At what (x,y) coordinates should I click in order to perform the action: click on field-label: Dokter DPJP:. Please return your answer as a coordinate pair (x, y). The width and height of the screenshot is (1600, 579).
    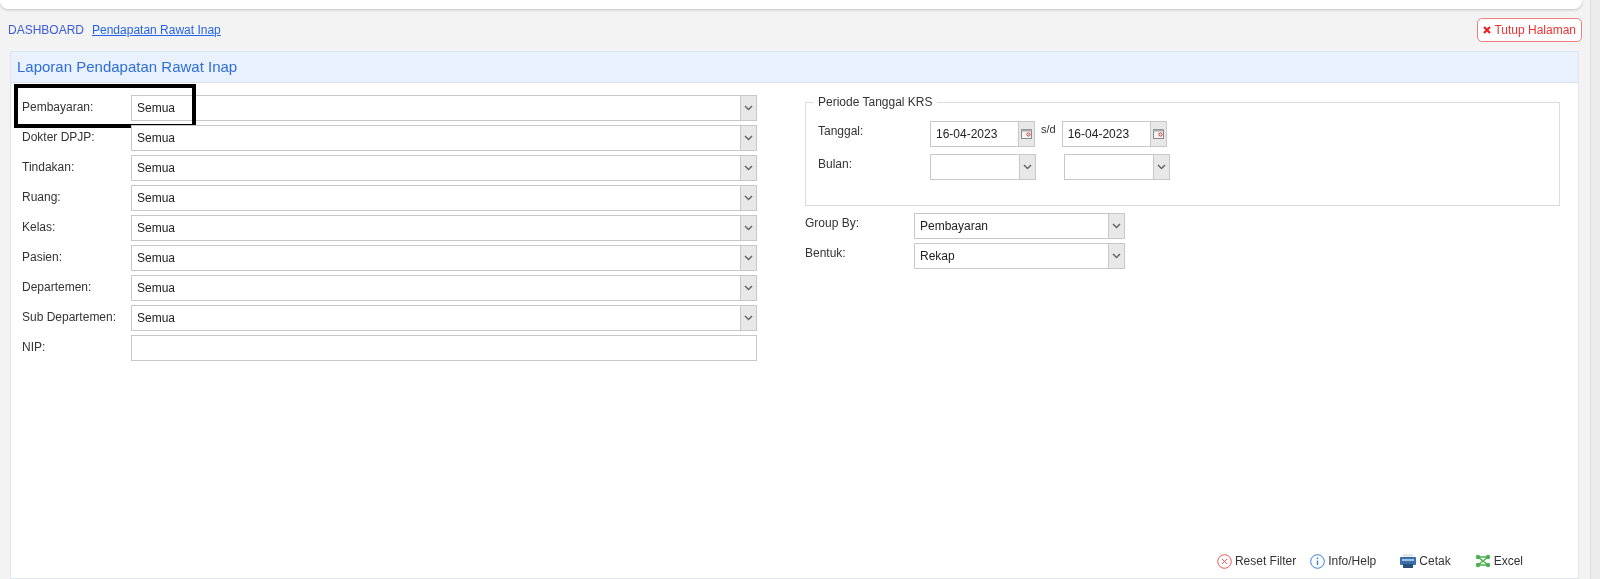
    Looking at the image, I should click on (59, 137).